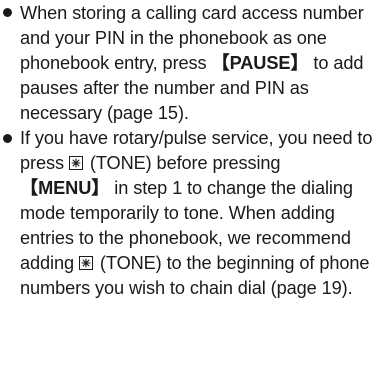 The width and height of the screenshot is (378, 391). I want to click on menu-key-text: MENU, so click(65, 188).